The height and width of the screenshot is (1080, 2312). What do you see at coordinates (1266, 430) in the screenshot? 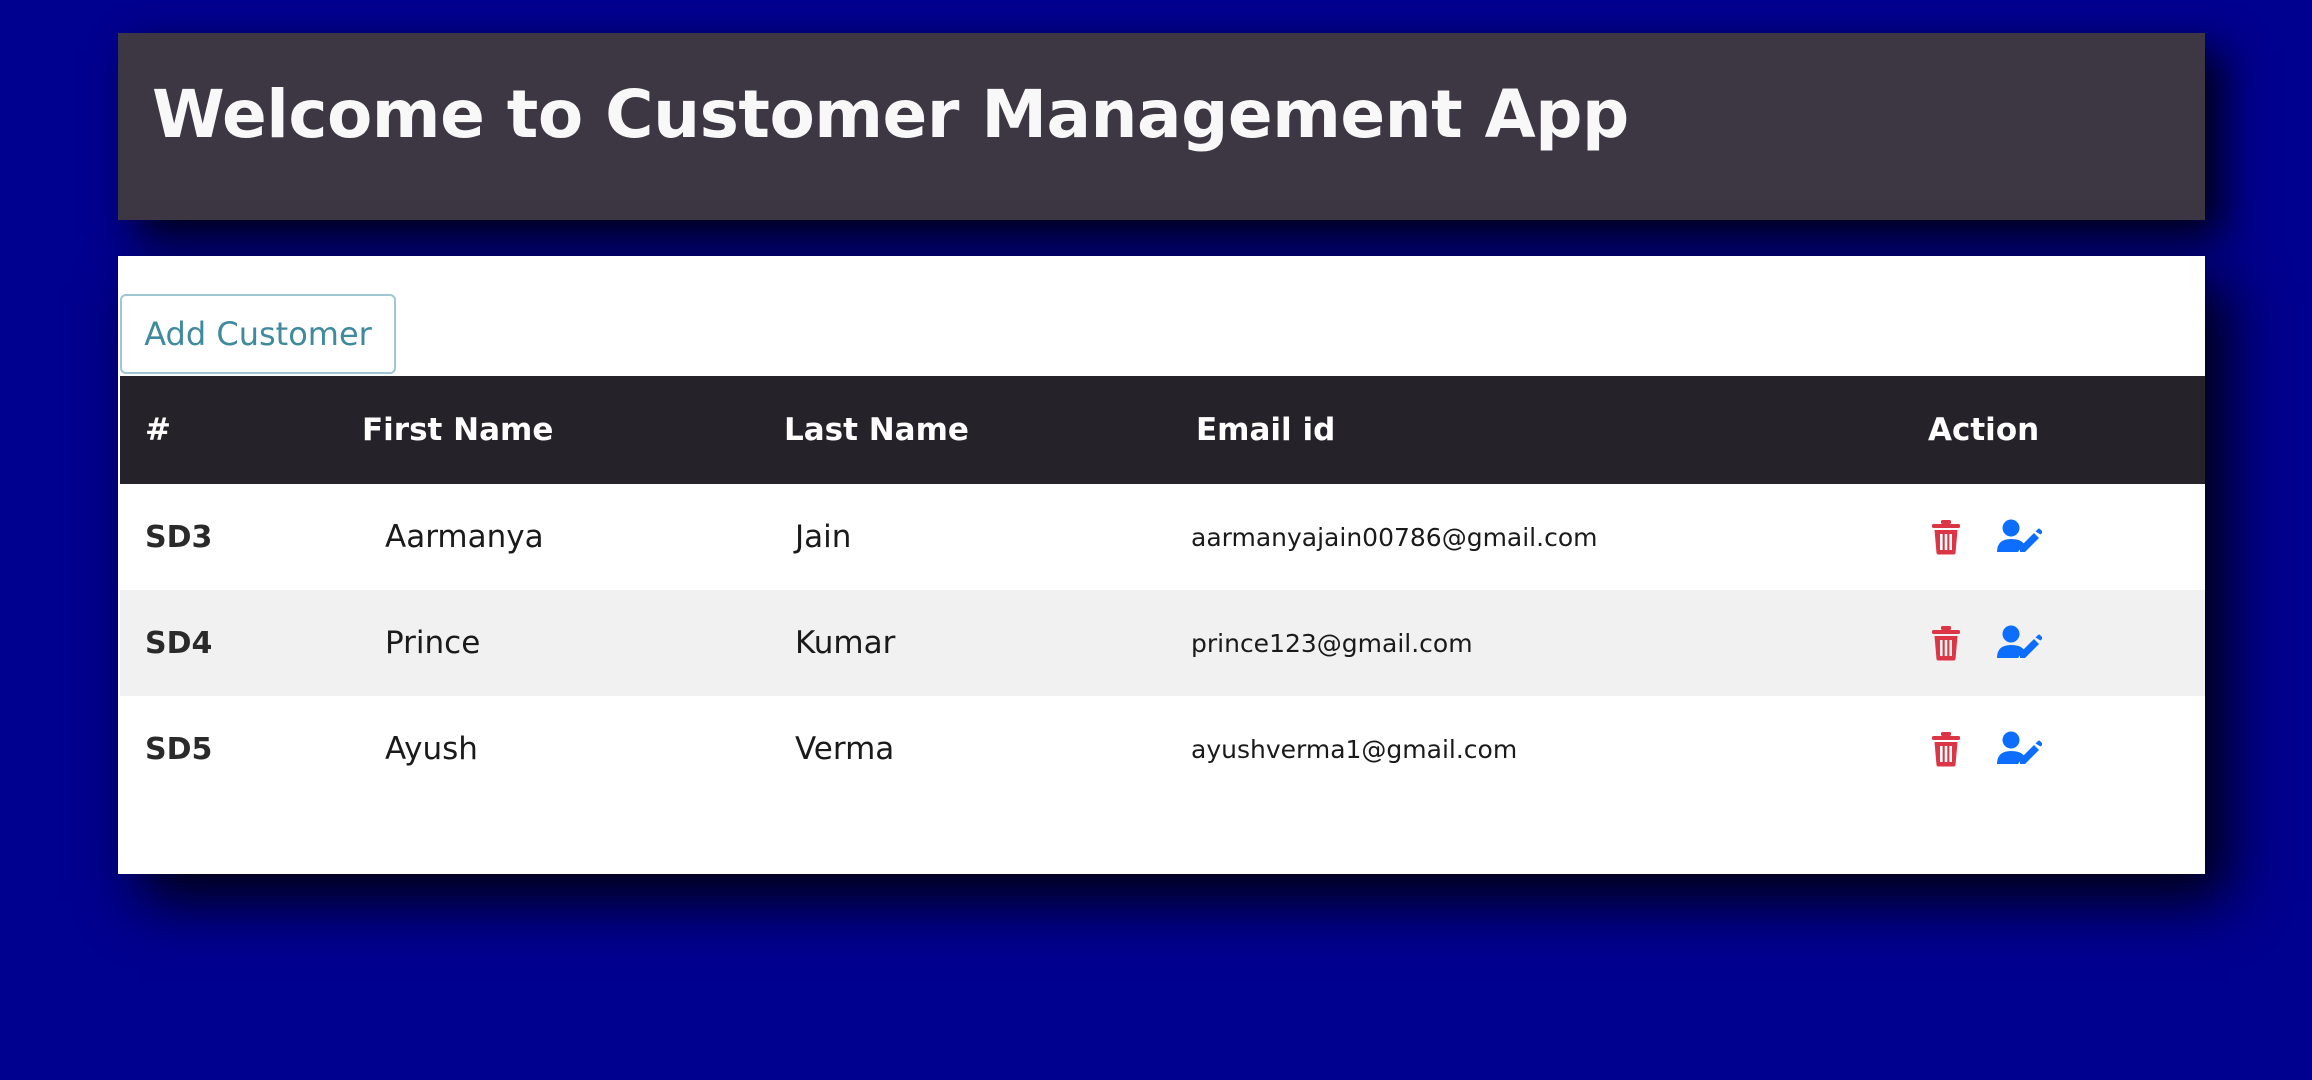
I see `column-header-email: Email id` at bounding box center [1266, 430].